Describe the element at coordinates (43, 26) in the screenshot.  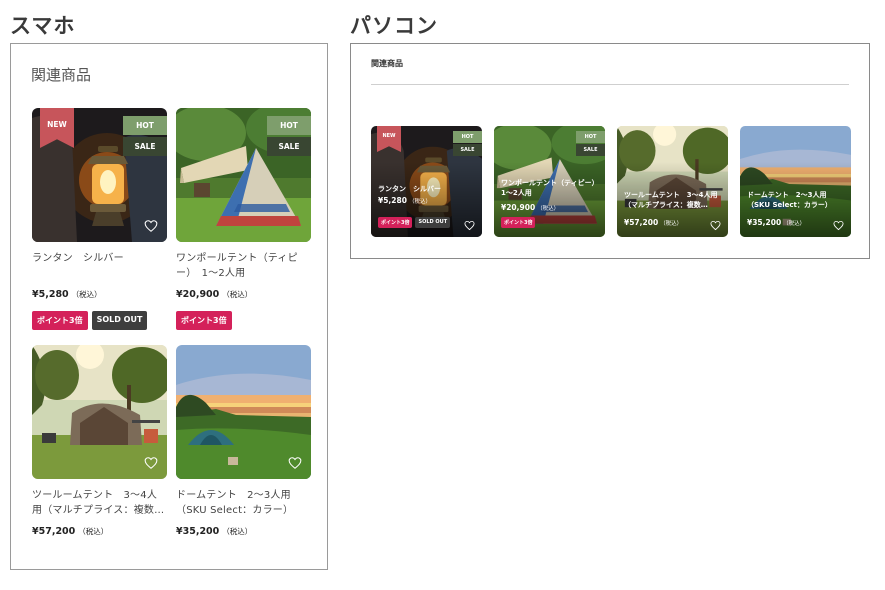
I see `mobile-heading: スマホ` at that location.